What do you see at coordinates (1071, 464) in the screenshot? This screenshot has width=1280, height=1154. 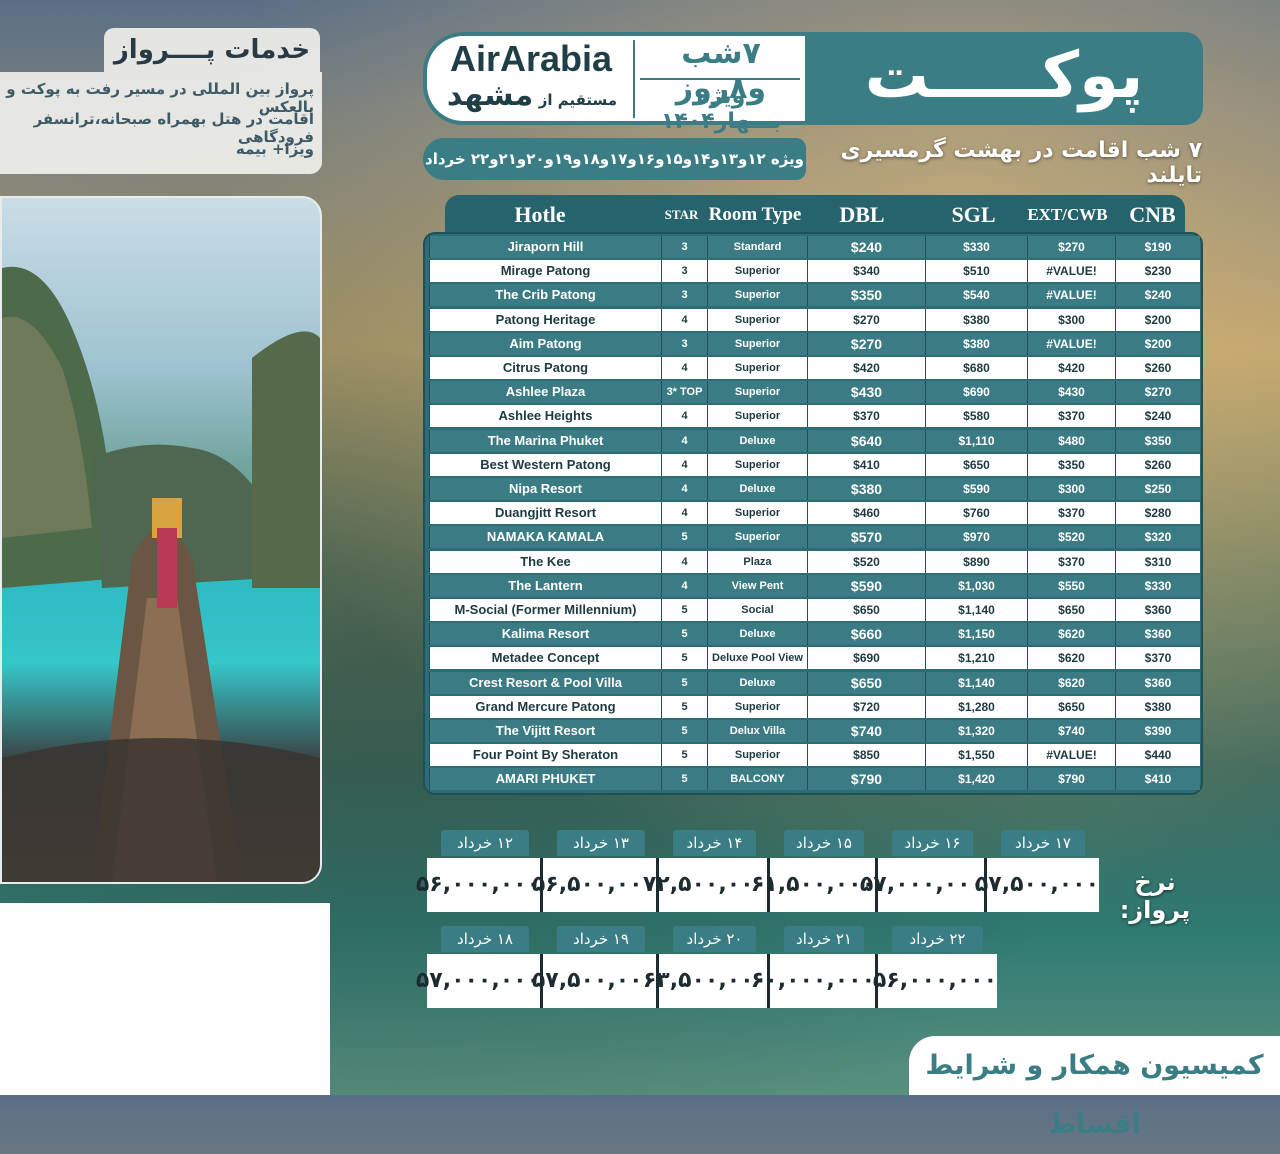 I see `cell-ext: $350` at bounding box center [1071, 464].